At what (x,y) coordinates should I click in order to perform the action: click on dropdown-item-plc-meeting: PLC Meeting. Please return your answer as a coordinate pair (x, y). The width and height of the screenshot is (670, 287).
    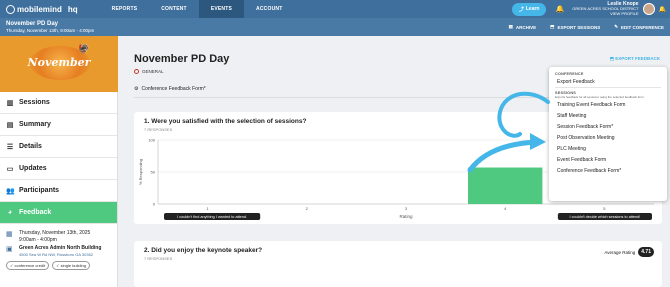
    Looking at the image, I should click on (608, 148).